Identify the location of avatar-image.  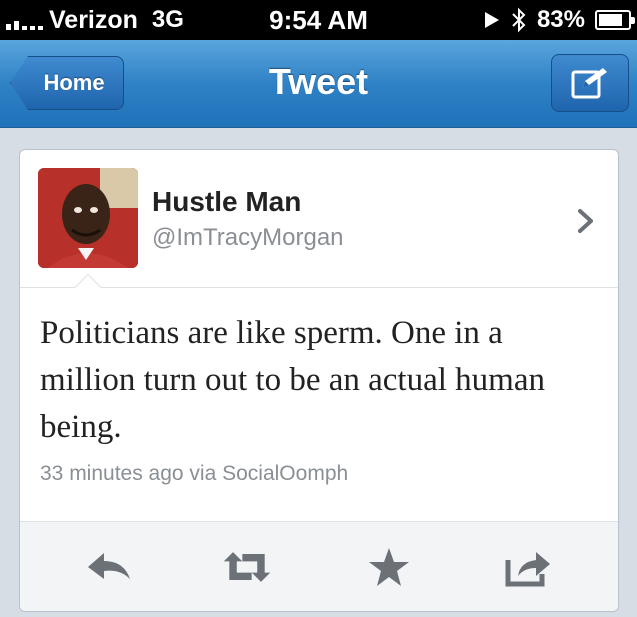
(88, 218).